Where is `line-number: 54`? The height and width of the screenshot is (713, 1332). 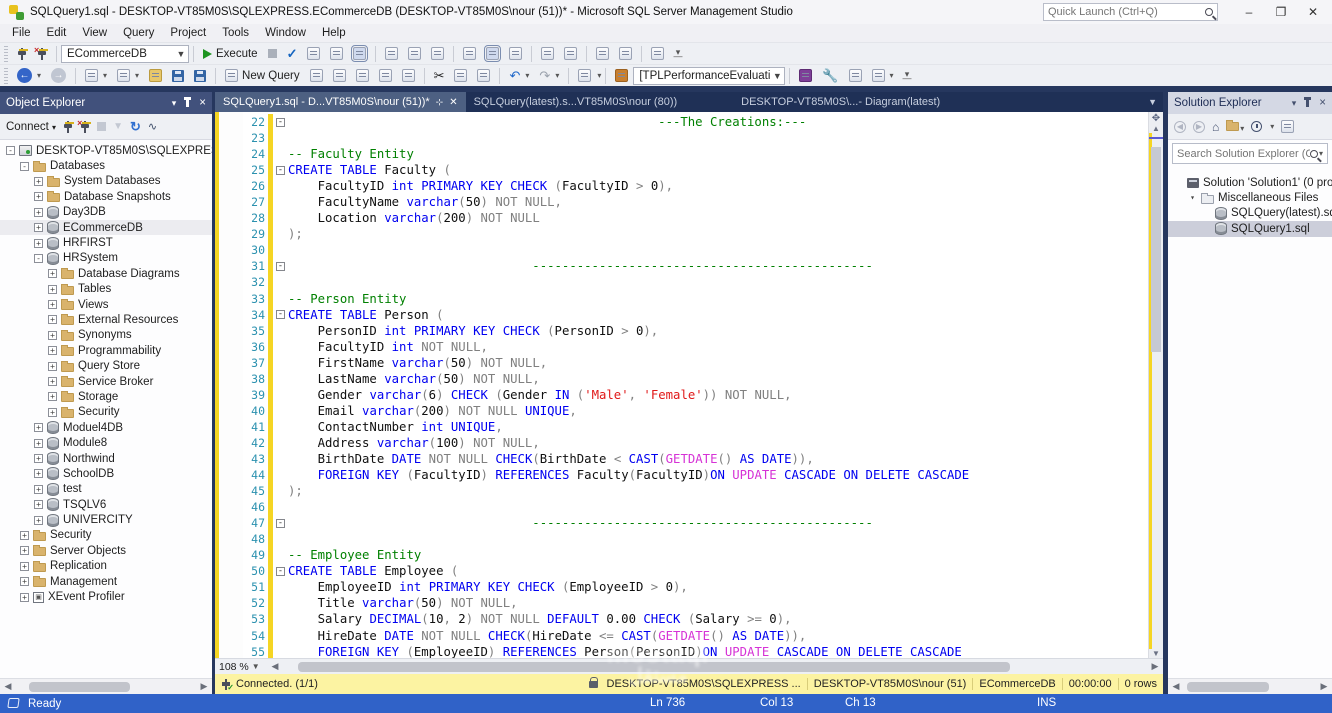
line-number: 54 is located at coordinates (254, 636).